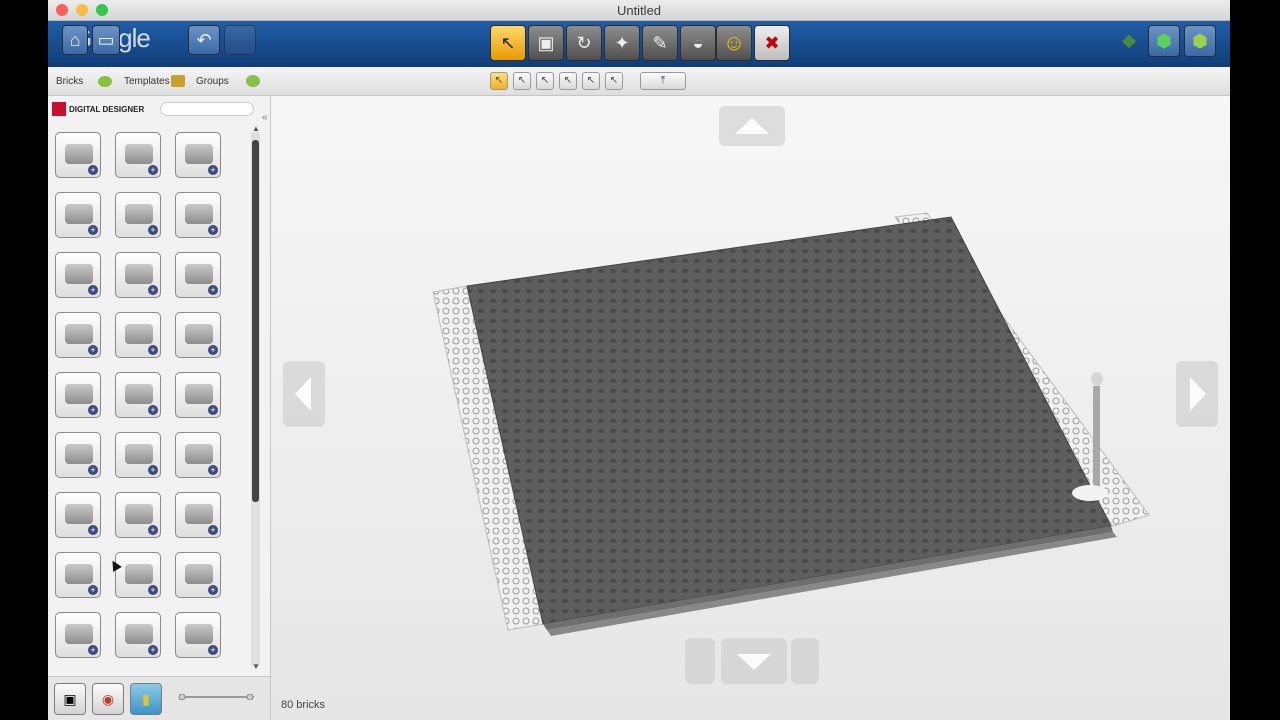  Describe the element at coordinates (1129, 40) in the screenshot. I see `view-mode-icon: ◆` at that location.